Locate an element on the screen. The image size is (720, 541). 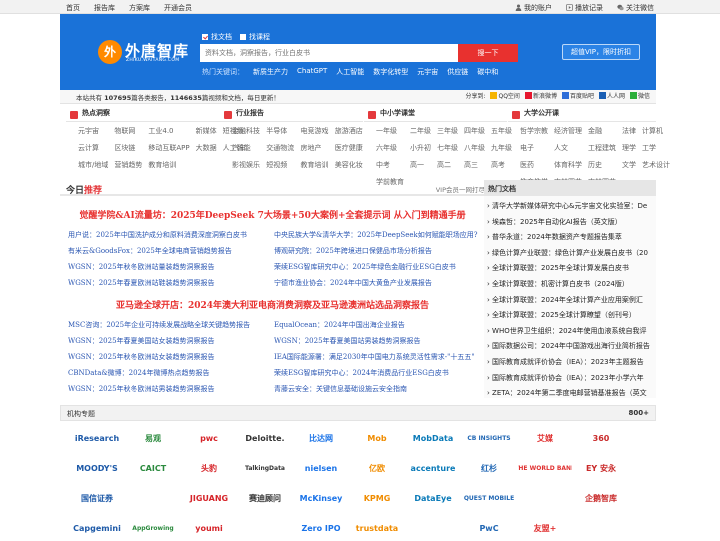
hot-keyword: 供应链 is located at coordinates (457, 72).